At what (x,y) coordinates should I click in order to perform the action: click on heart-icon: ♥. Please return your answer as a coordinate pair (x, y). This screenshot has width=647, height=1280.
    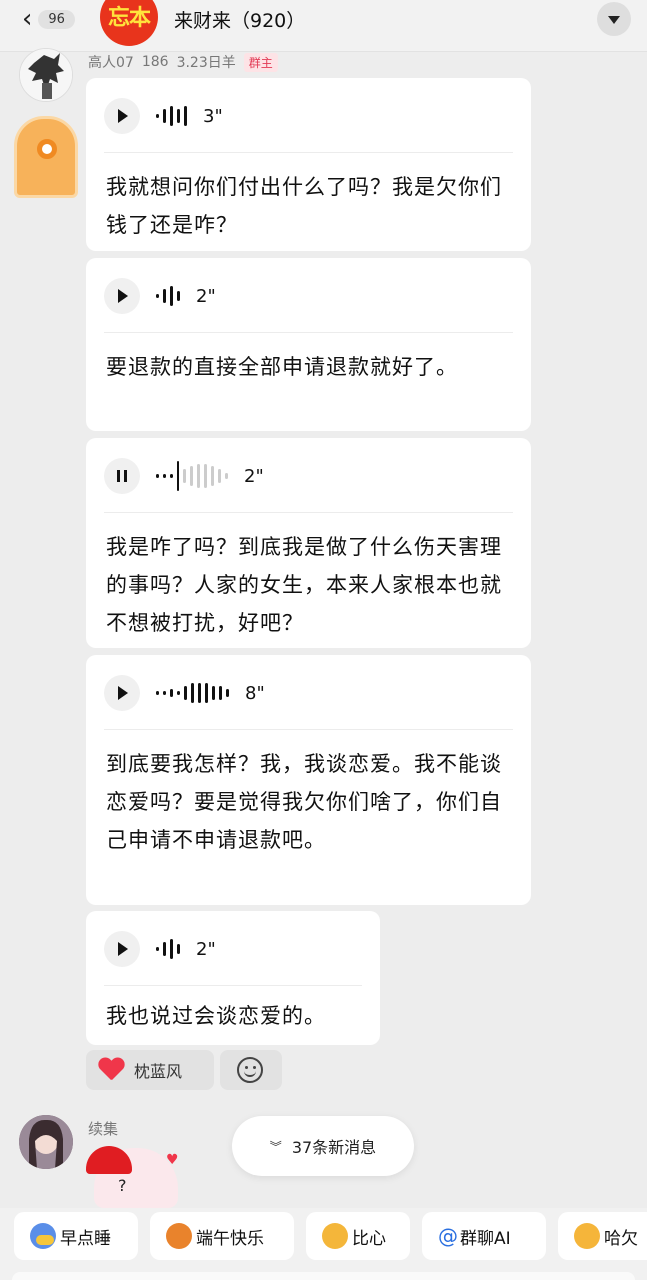
    Looking at the image, I should click on (172, 1160).